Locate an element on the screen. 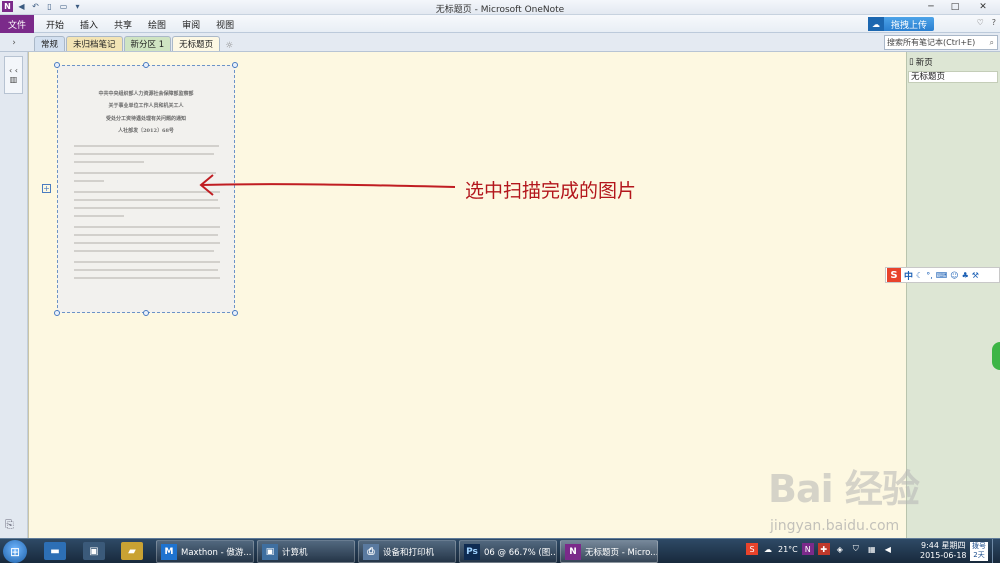 The height and width of the screenshot is (563, 1000). section-tab-general: 常规 is located at coordinates (50, 43).